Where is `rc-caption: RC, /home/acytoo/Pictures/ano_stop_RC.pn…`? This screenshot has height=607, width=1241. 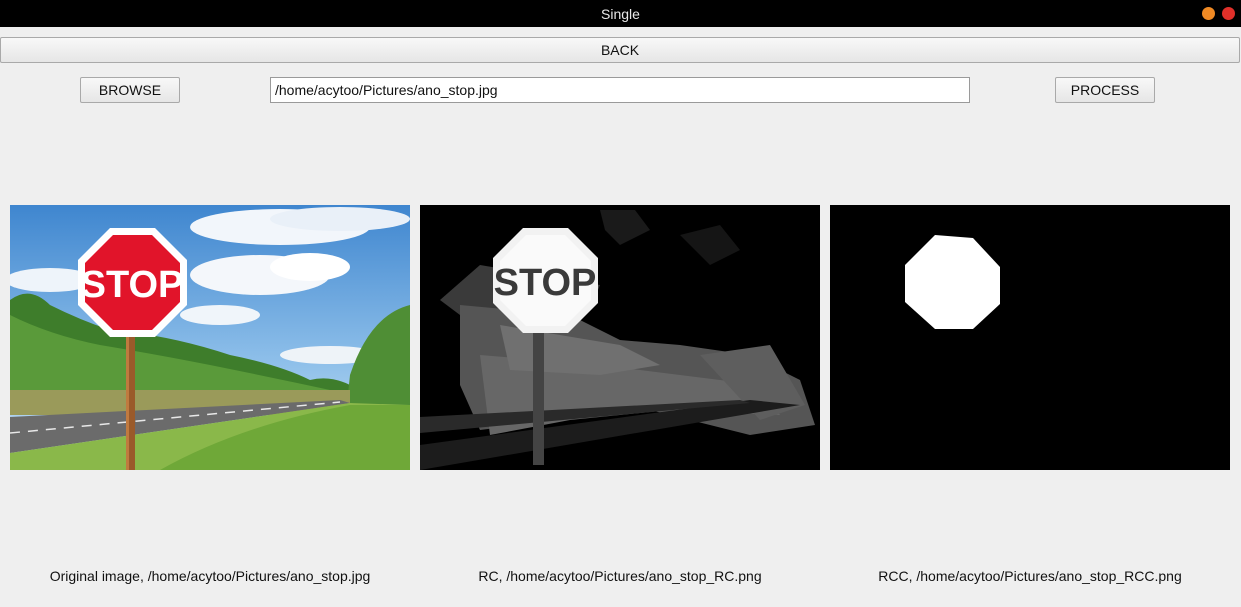
rc-caption: RC, /home/acytoo/Pictures/ano_stop_RC.pn… is located at coordinates (620, 576).